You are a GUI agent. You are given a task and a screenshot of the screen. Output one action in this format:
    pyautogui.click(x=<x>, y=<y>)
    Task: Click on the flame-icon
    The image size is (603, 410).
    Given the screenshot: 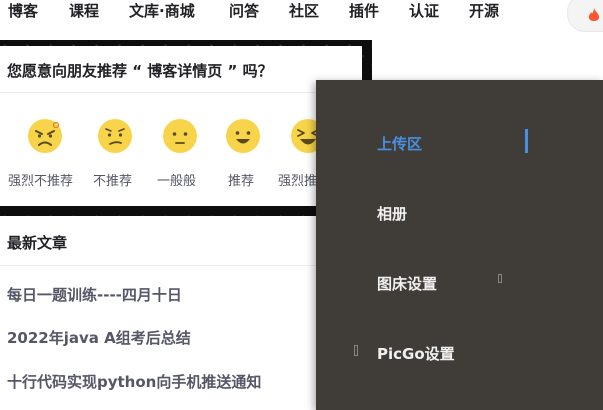 What is the action you would take?
    pyautogui.click(x=594, y=14)
    